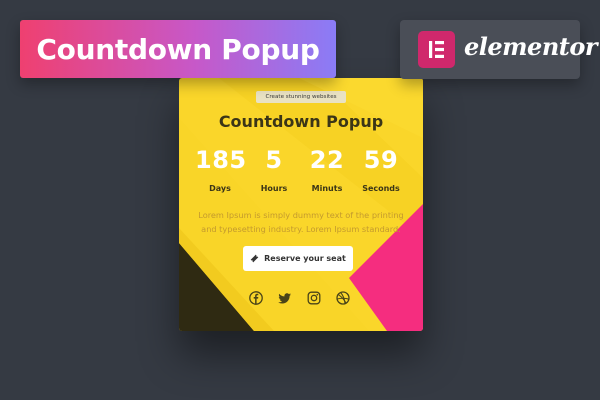 This screenshot has width=600, height=400. What do you see at coordinates (381, 188) in the screenshot?
I see `countdown-seconds-label: Seconds` at bounding box center [381, 188].